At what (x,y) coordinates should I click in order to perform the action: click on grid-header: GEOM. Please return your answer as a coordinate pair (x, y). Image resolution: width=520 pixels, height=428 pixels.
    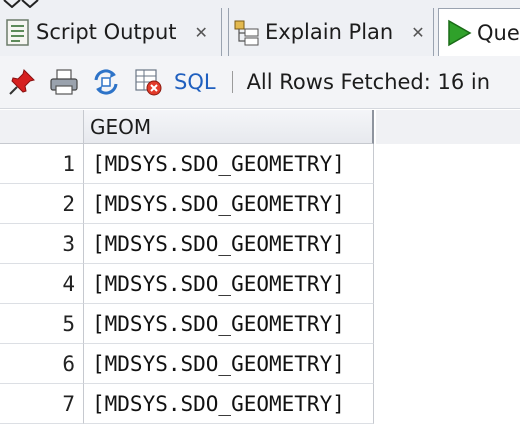
    Looking at the image, I should click on (260, 127).